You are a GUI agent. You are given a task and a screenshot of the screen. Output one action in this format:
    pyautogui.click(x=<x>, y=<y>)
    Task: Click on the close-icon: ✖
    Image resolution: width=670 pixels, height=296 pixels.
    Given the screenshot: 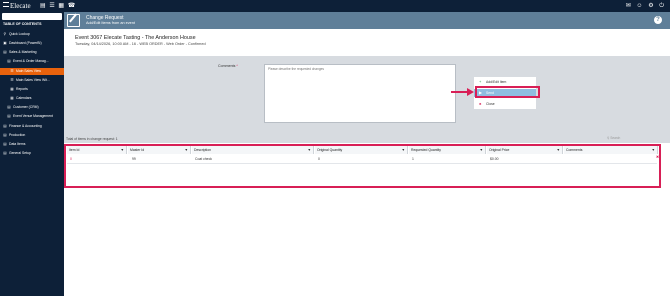 What is the action you would take?
    pyautogui.click(x=480, y=104)
    